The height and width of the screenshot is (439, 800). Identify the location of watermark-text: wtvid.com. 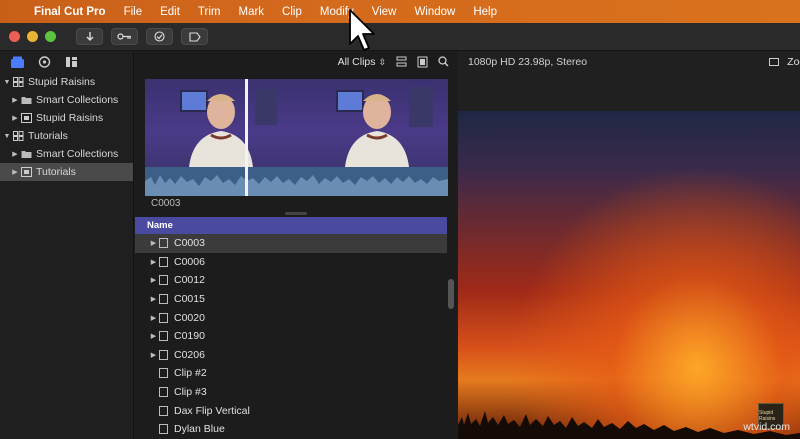
(766, 427).